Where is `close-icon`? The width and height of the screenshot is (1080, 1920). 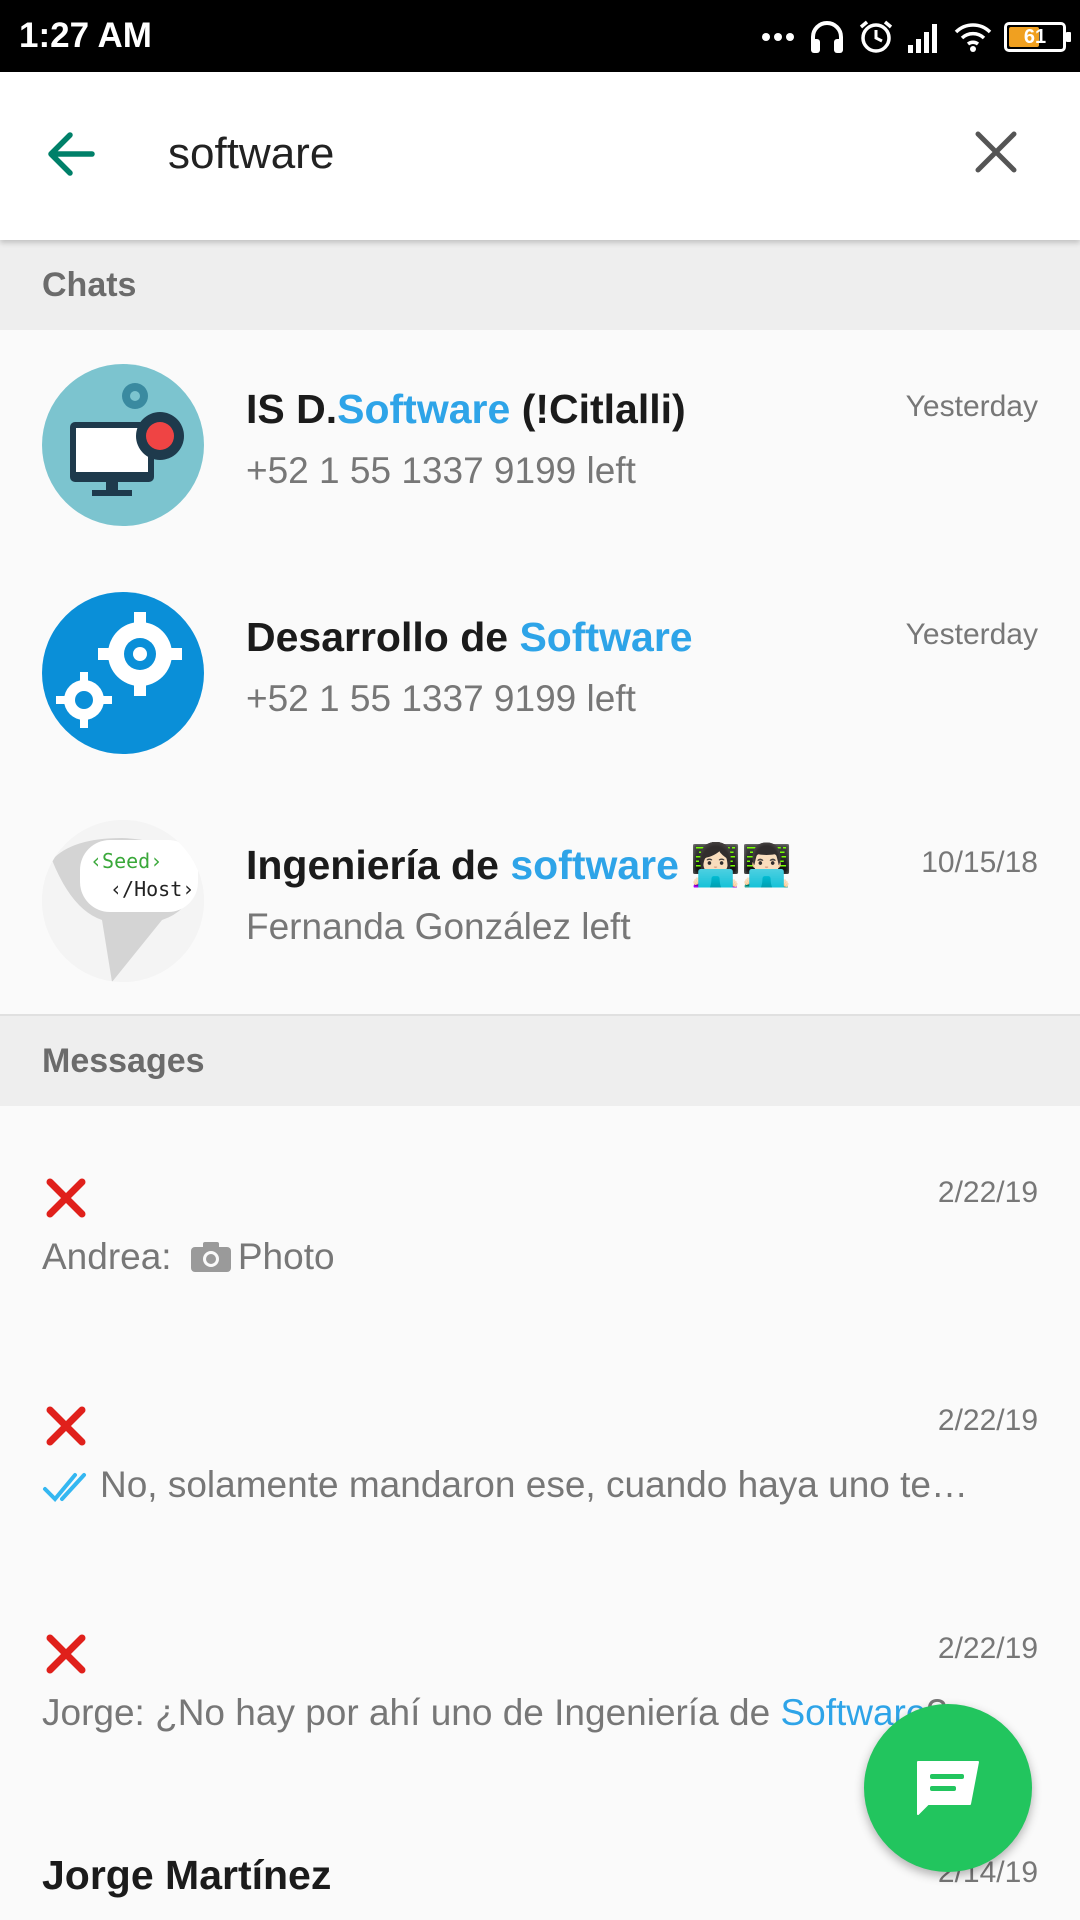 close-icon is located at coordinates (996, 152).